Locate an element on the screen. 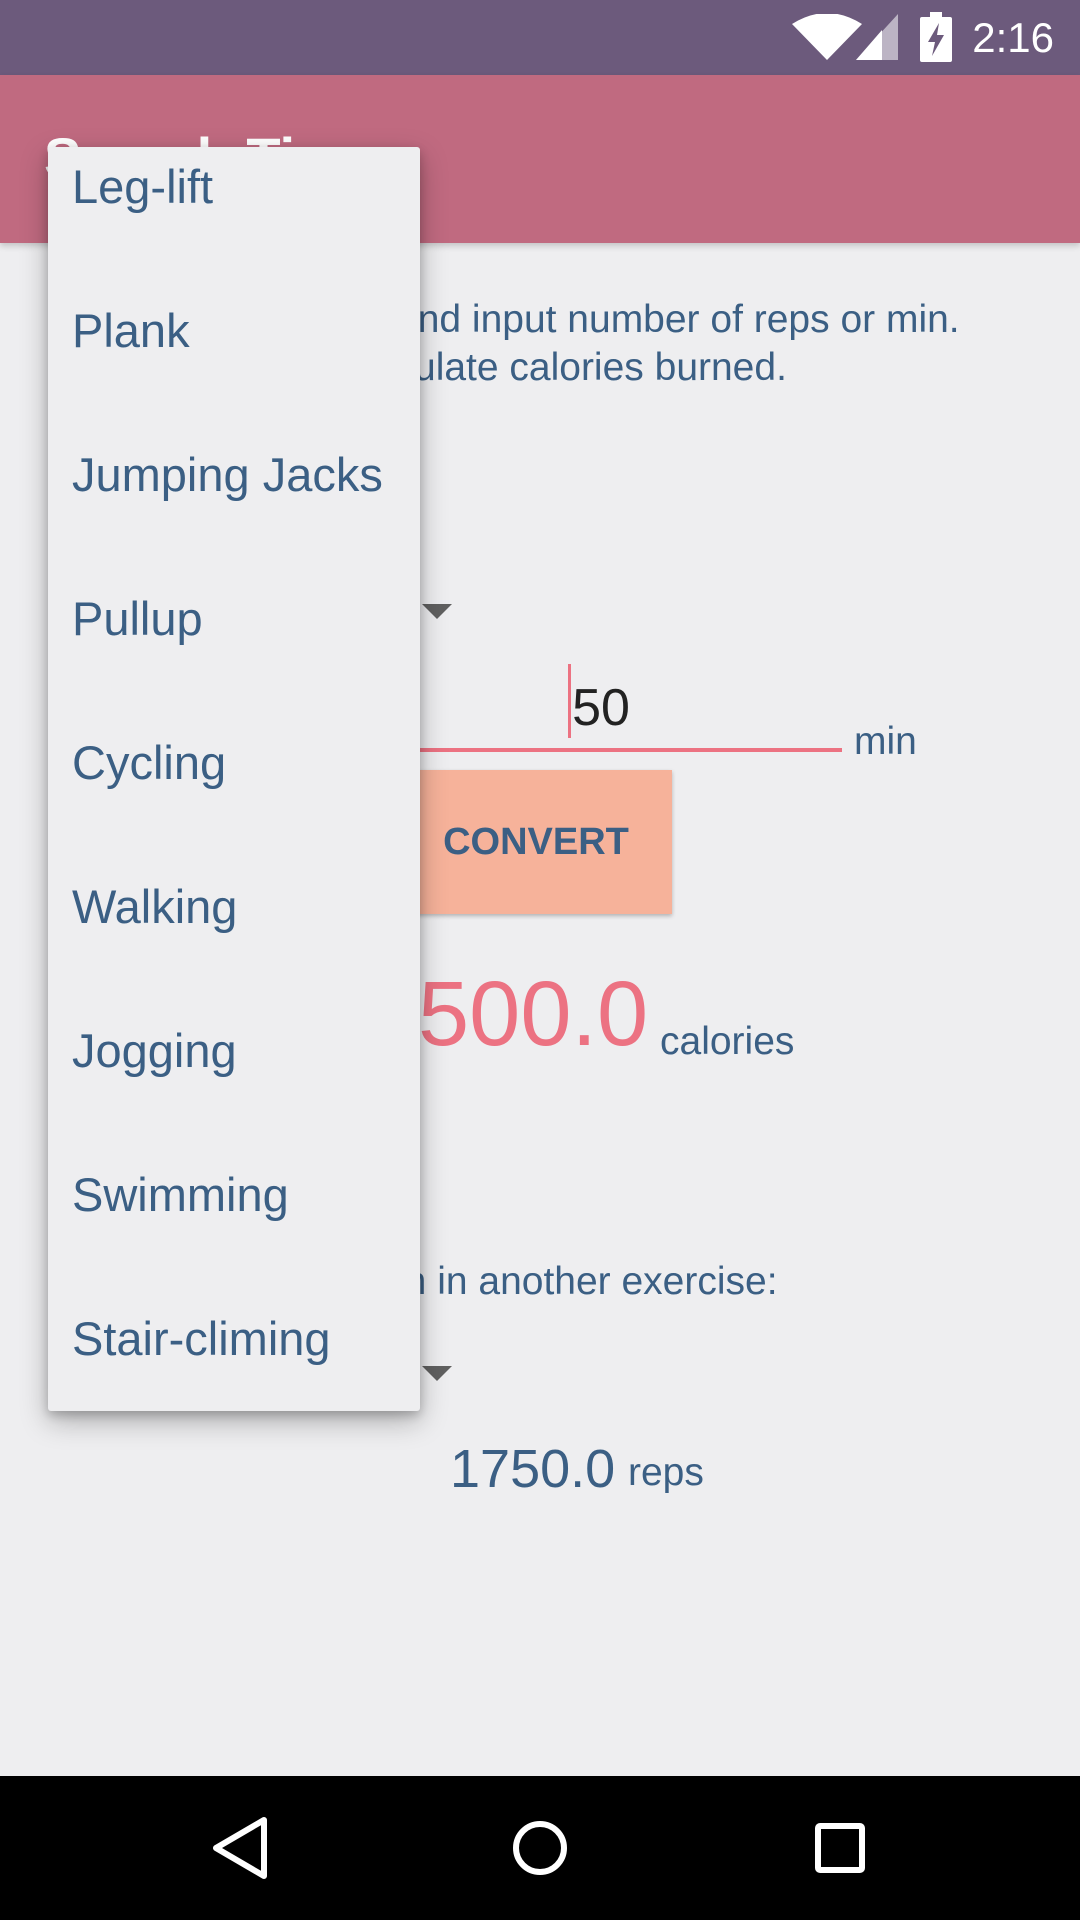 Image resolution: width=1080 pixels, height=1920 pixels. text-cursor is located at coordinates (569, 701).